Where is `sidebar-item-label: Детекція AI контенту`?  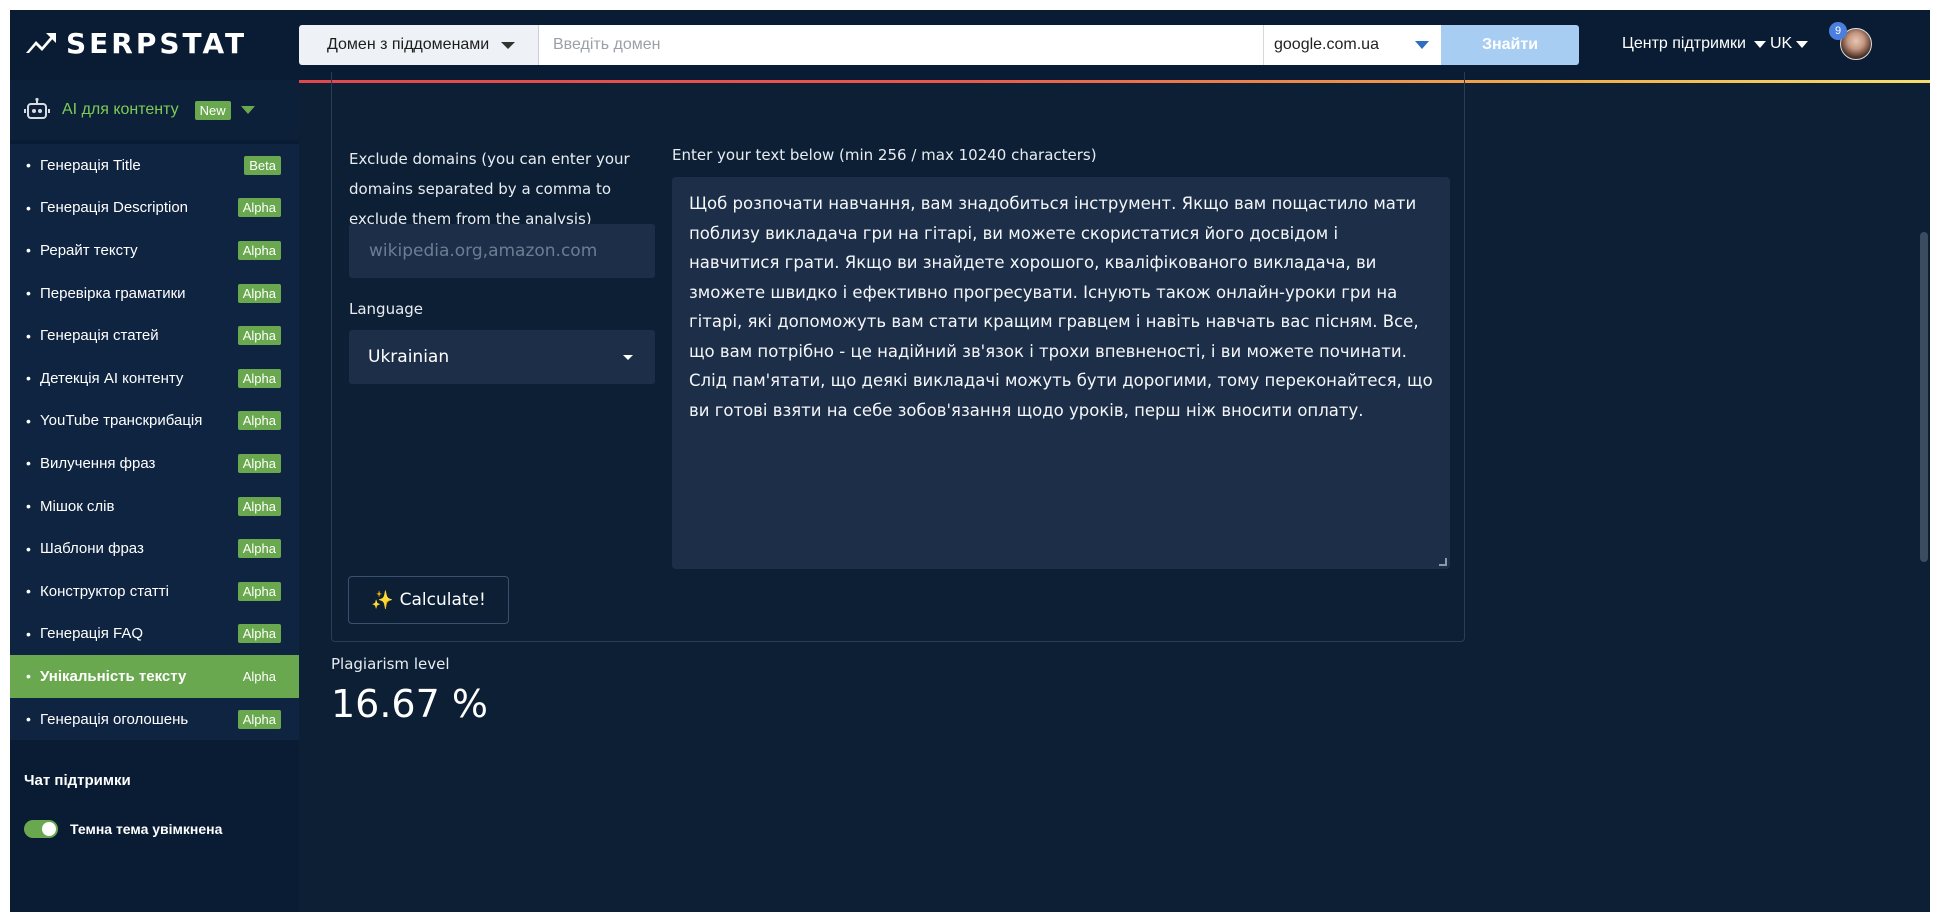 sidebar-item-label: Детекція AI контенту is located at coordinates (112, 378).